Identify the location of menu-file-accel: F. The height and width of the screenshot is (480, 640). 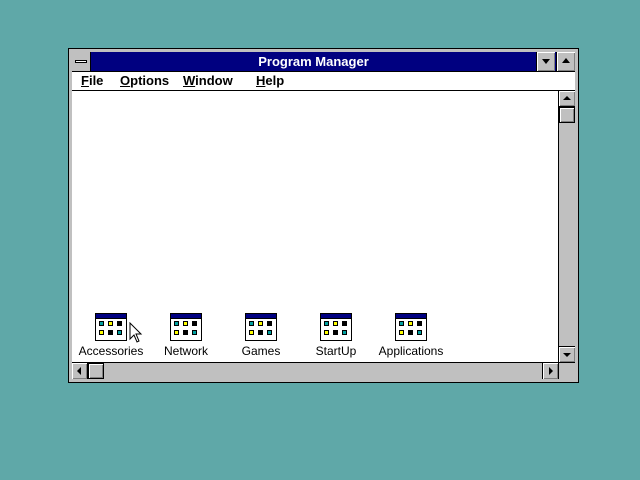
(85, 80).